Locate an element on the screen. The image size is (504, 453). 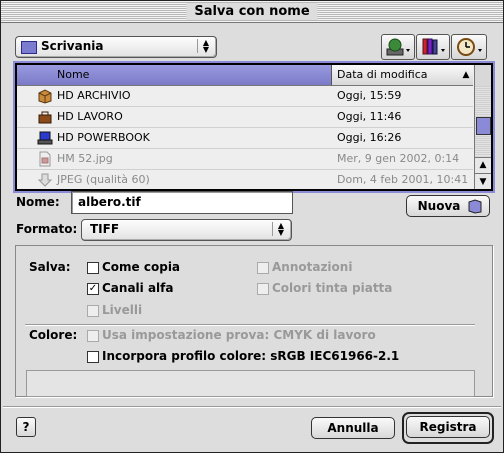
column-header-date: Data di modifica is located at coordinates (395, 75).